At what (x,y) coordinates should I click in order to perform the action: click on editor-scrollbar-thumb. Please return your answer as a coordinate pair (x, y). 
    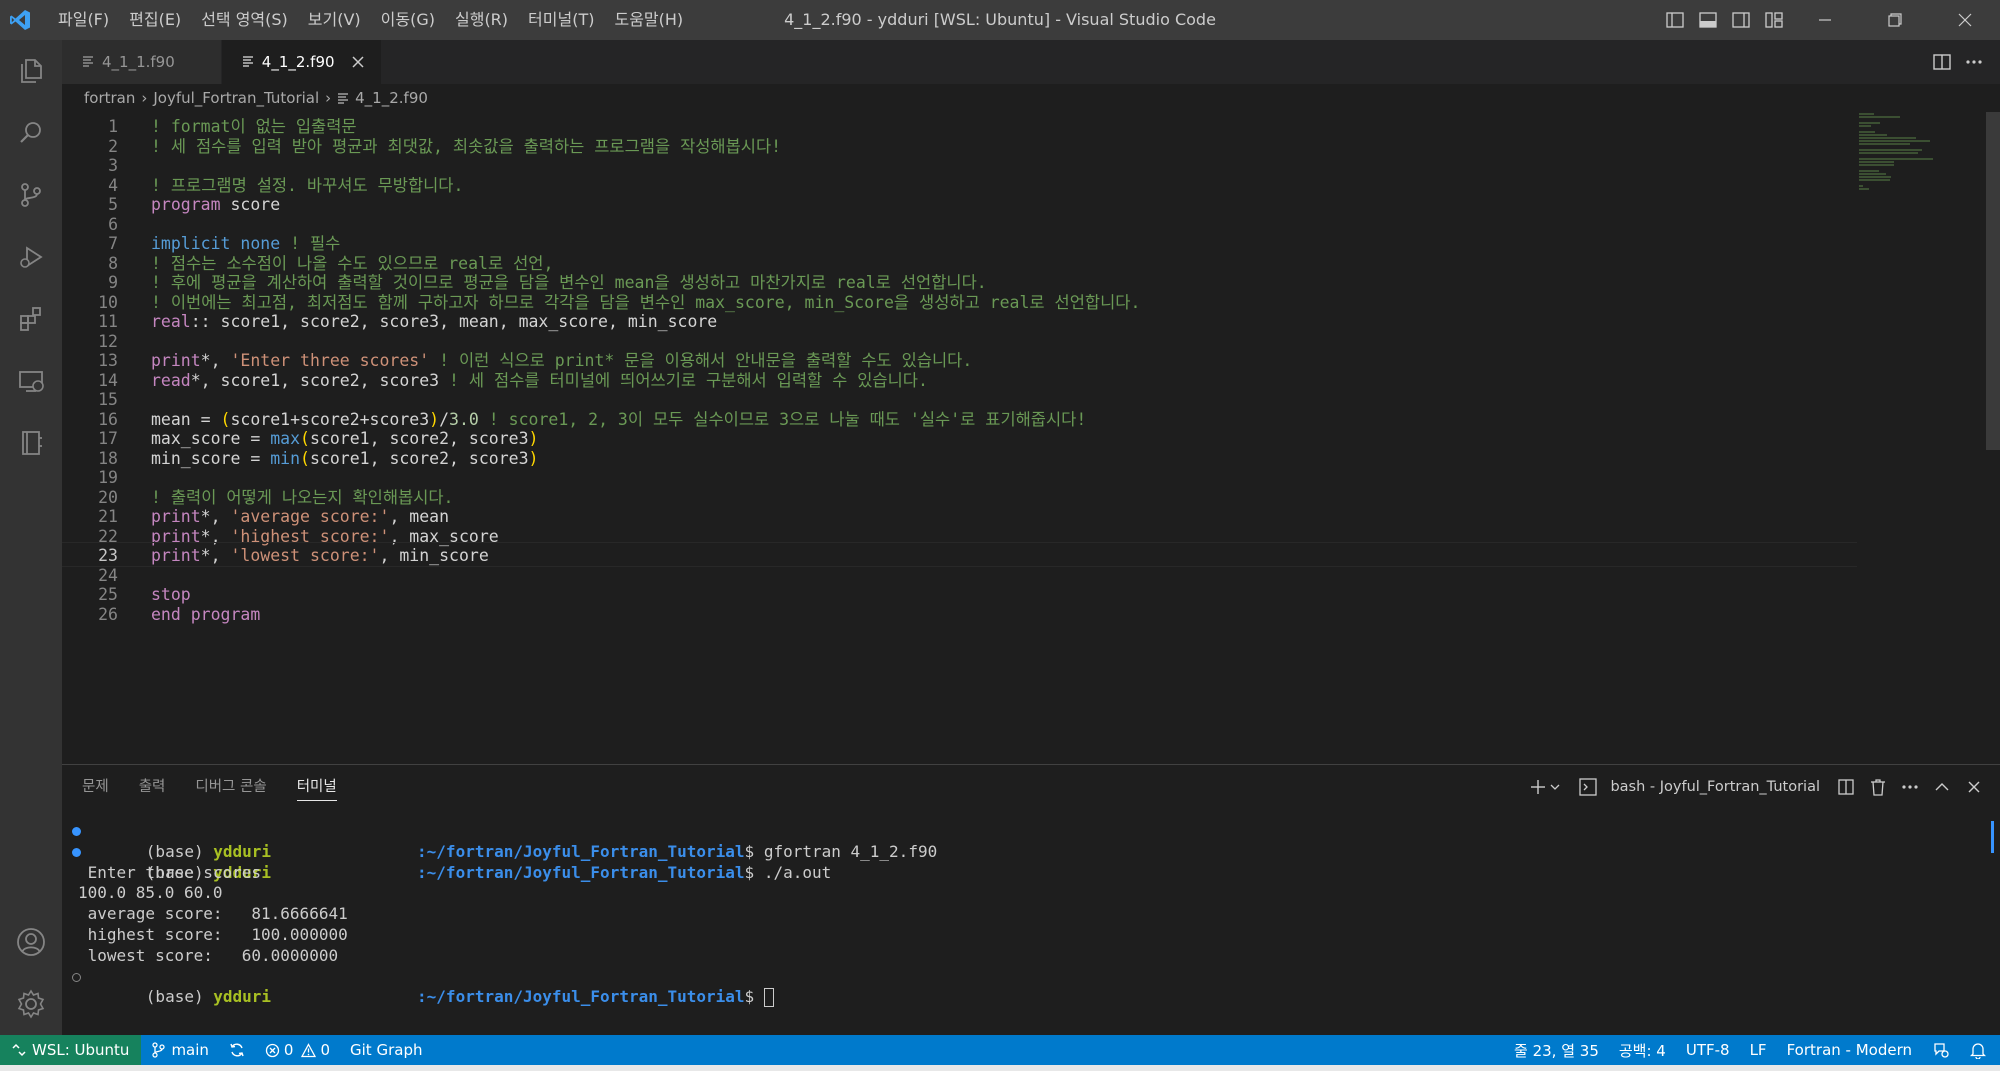
    Looking at the image, I should click on (1993, 281).